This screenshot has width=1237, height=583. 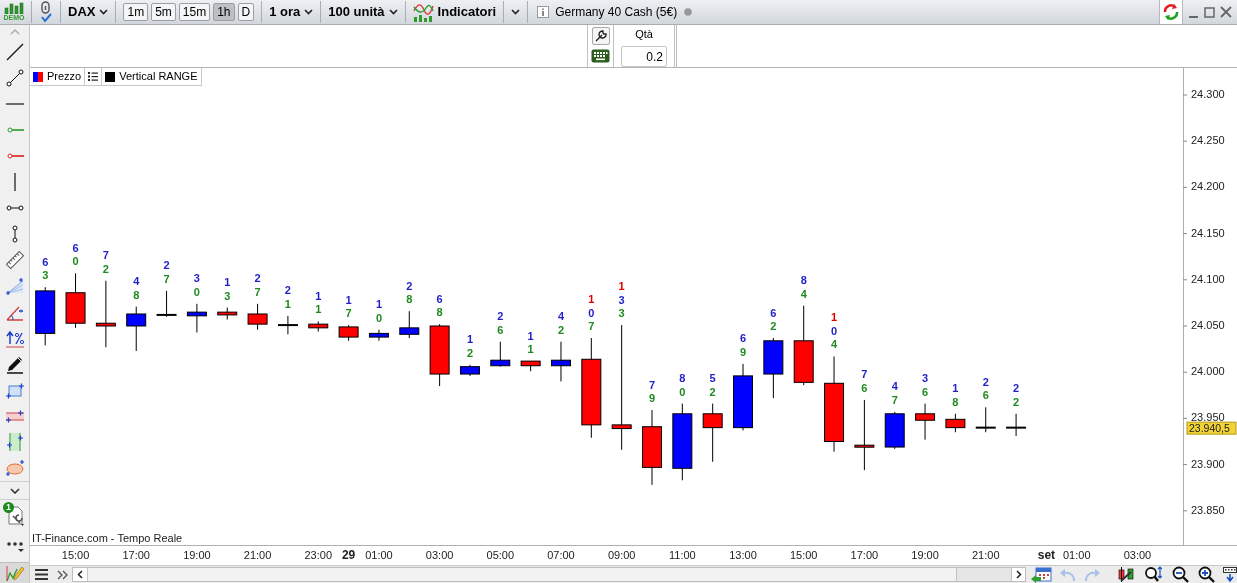 What do you see at coordinates (621, 555) in the screenshot?
I see `x-tick-label: 09:00` at bounding box center [621, 555].